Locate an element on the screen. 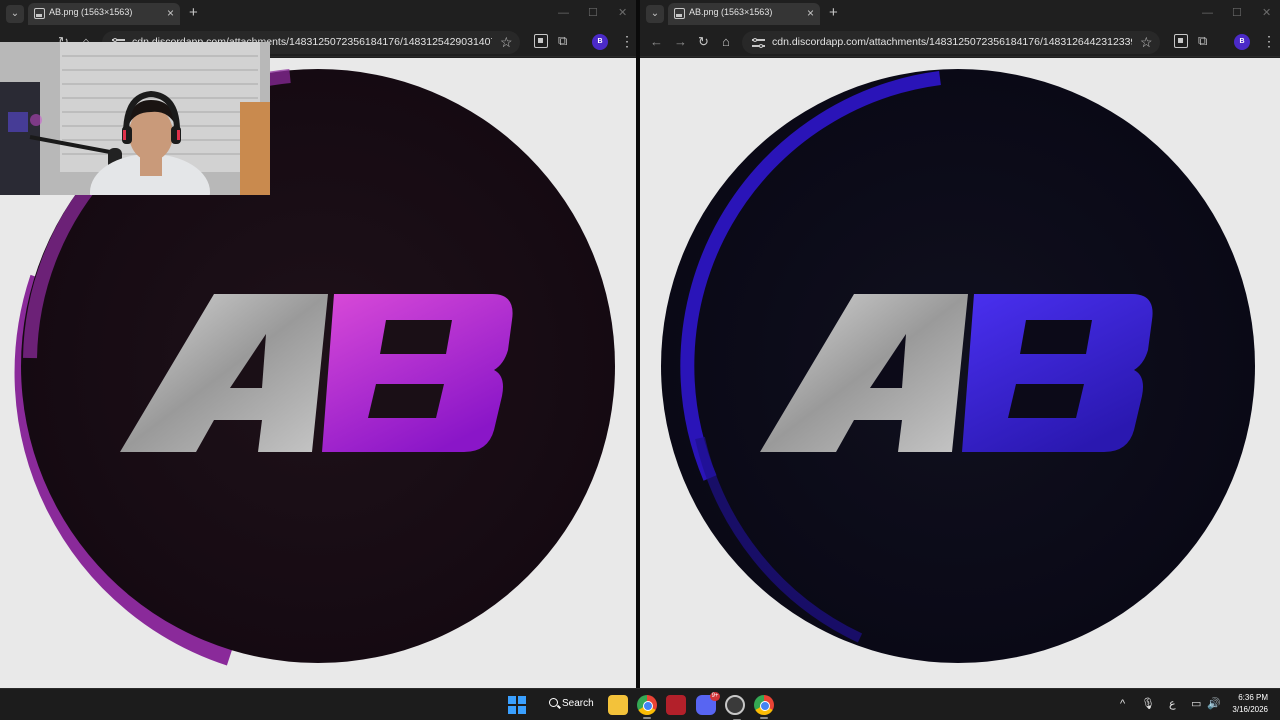 The image size is (1280, 720). clock: 6:36 PM 3/16/2026 is located at coordinates (1247, 704).